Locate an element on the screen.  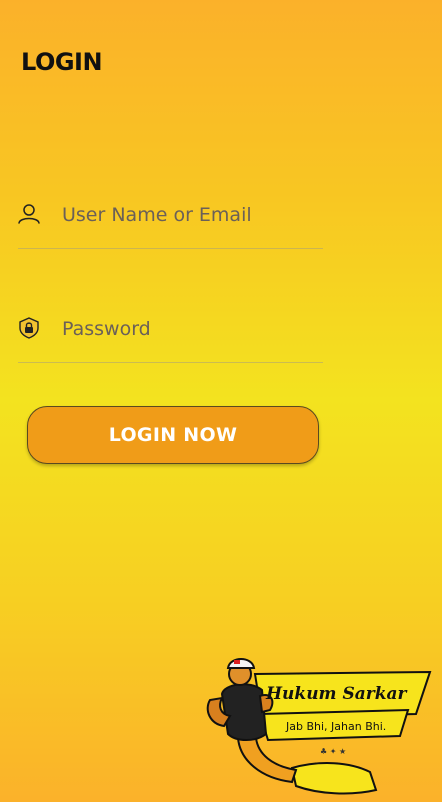
hukum-sarkar-logo: ♣ ✦ ★ Hukum Sarkar Jab Bhi, Jahan Bhi. is located at coordinates (318, 724).